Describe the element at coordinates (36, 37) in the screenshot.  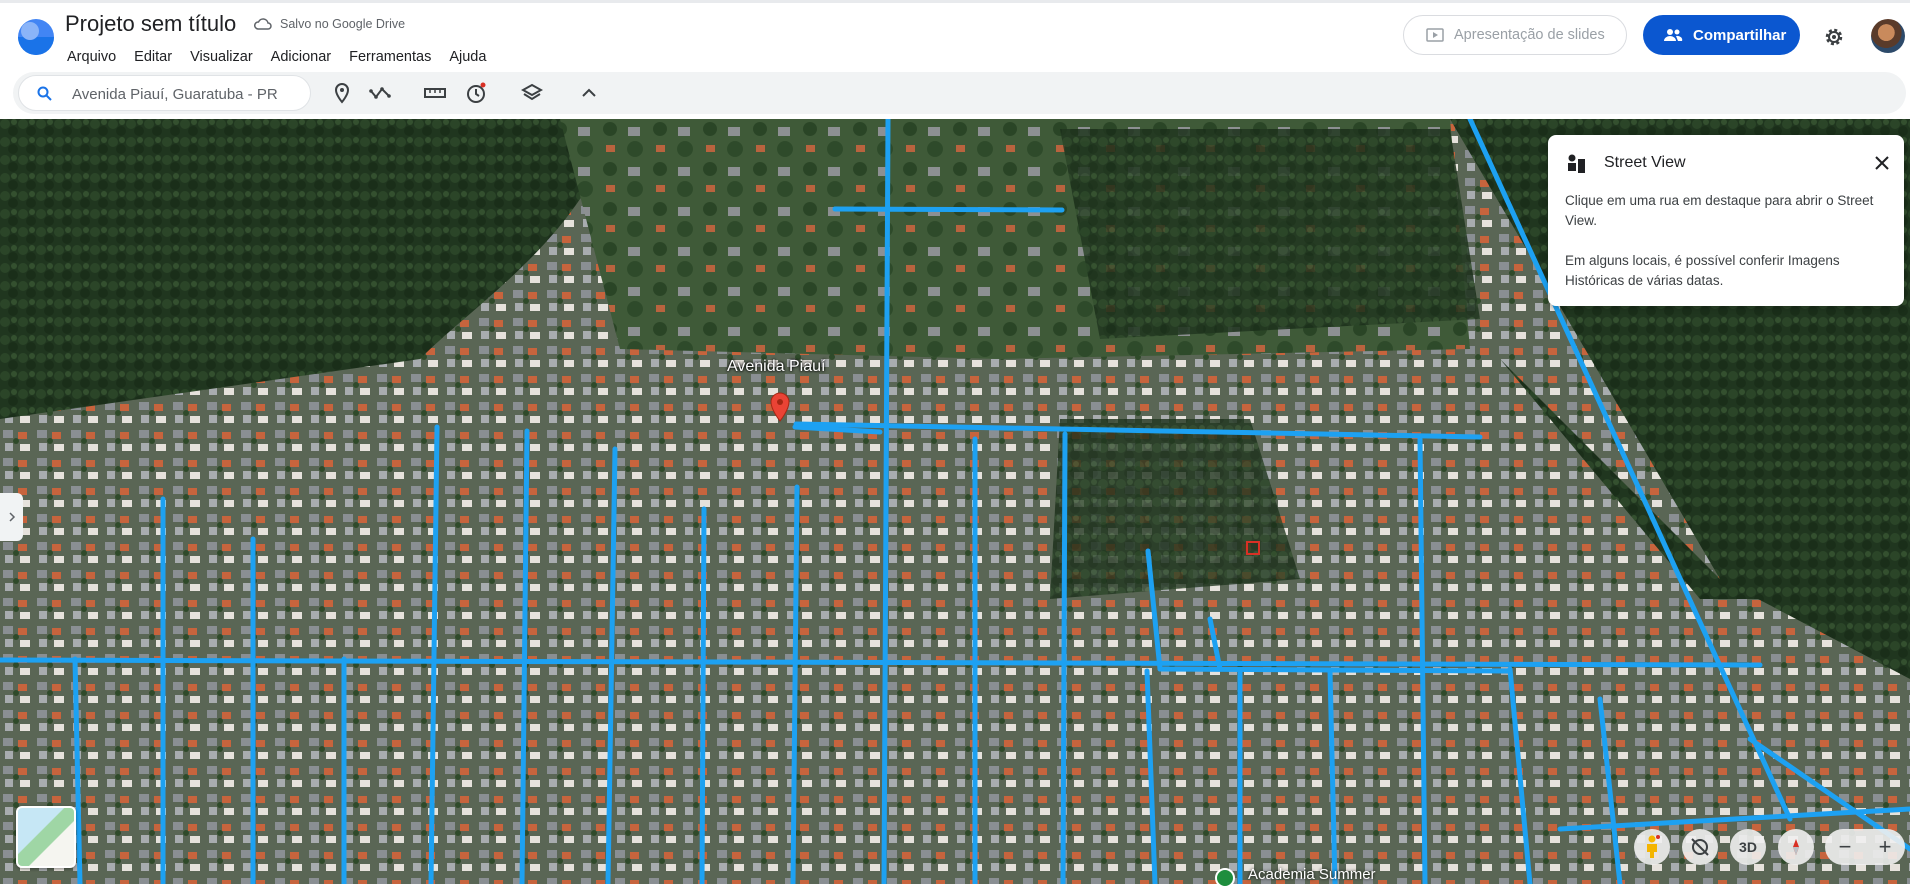
I see `earth-logo-icon` at that location.